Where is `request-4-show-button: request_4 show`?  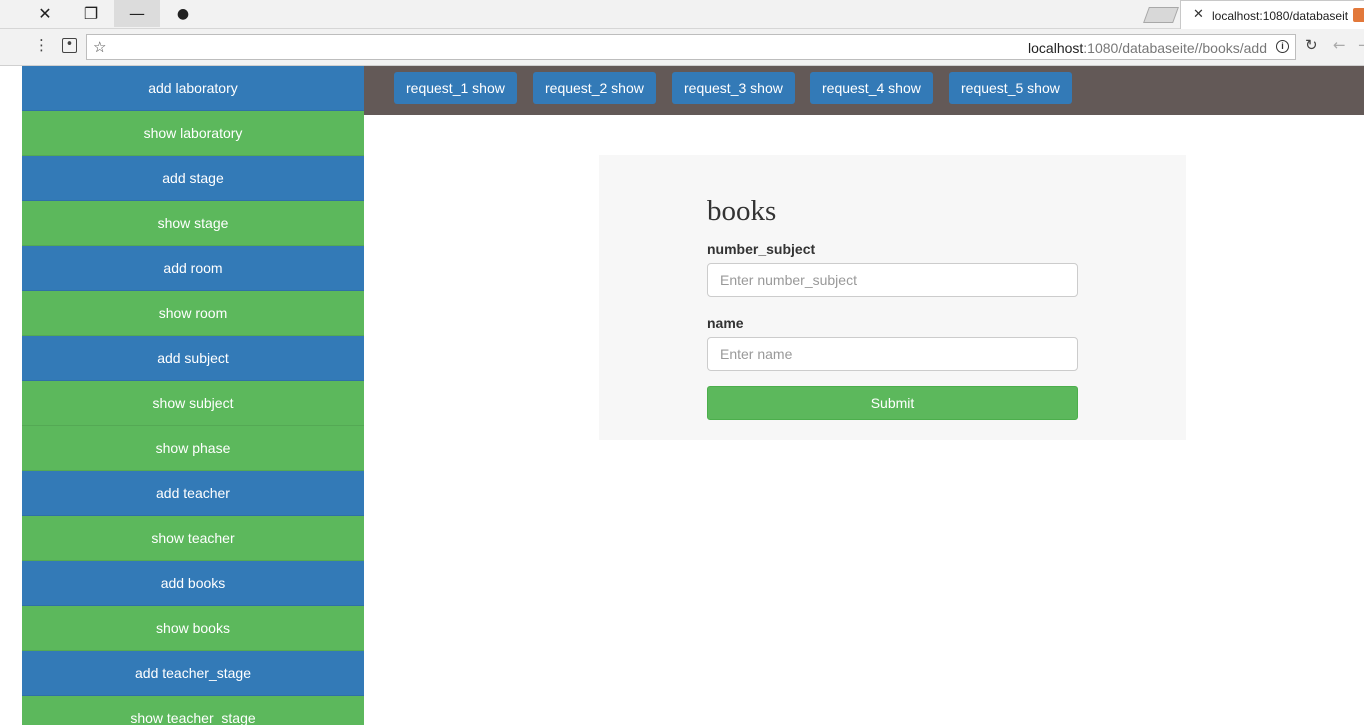 request-4-show-button: request_4 show is located at coordinates (871, 88).